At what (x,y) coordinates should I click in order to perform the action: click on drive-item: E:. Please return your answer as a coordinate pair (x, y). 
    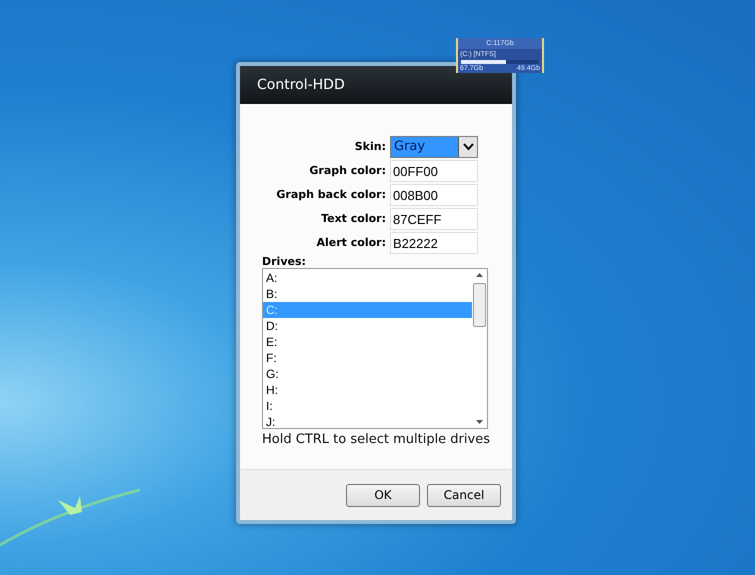
    Looking at the image, I should click on (367, 342).